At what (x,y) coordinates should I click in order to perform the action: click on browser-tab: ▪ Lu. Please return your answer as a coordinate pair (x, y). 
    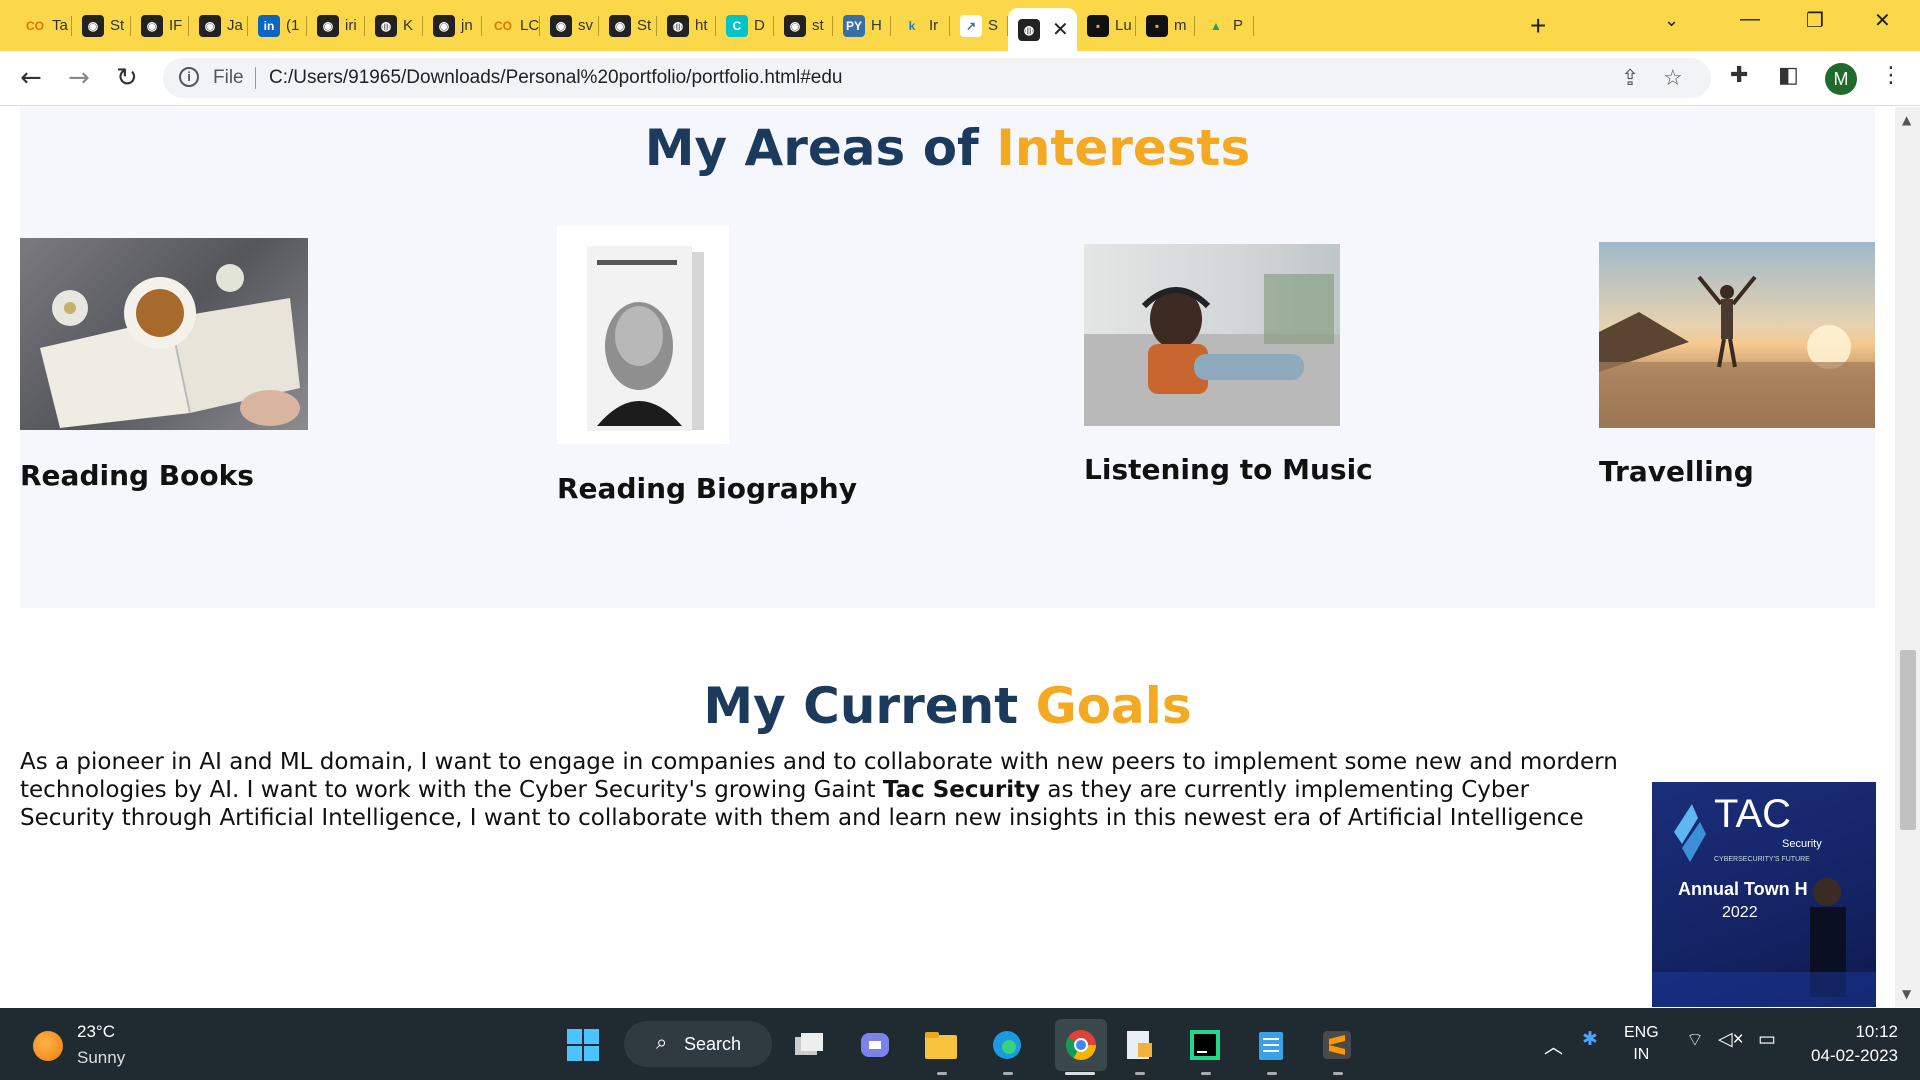
    Looking at the image, I should click on (1106, 25).